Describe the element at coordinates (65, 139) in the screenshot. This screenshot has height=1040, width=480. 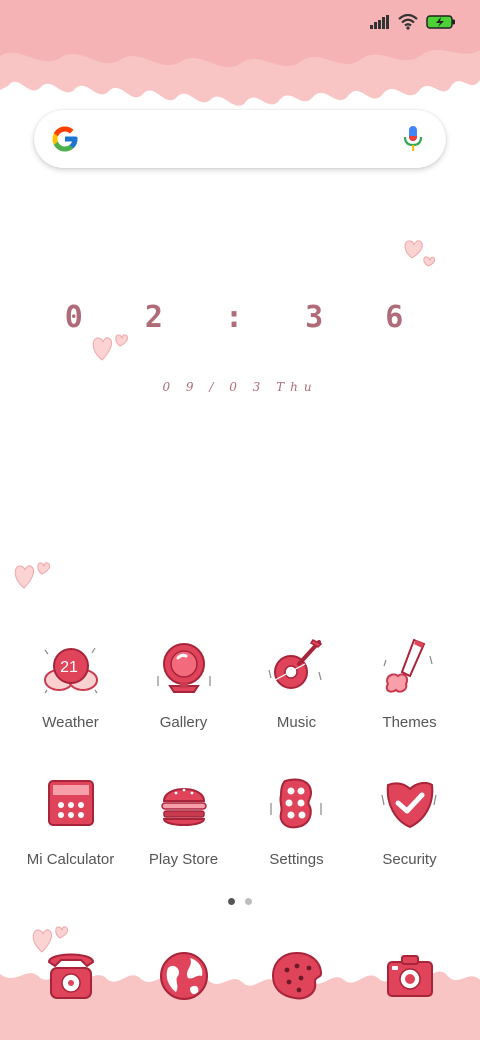
I see `google-logo-icon` at that location.